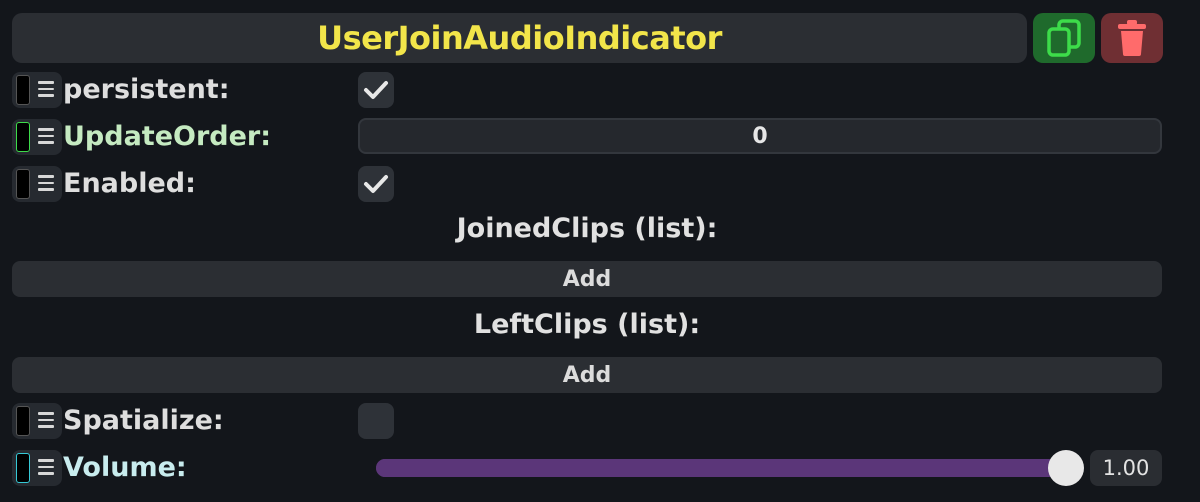  What do you see at coordinates (587, 90) in the screenshot?
I see `field-row-persistent: persistent:` at bounding box center [587, 90].